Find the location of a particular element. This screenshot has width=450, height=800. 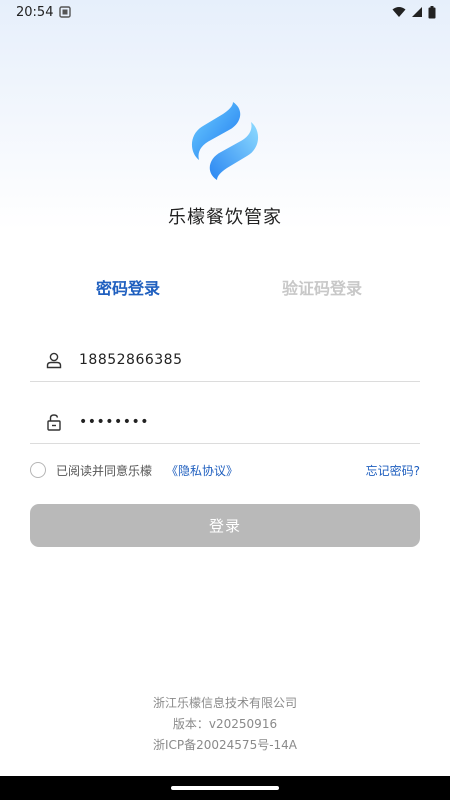

footer-icp: 浙ICP备20024575号-14A is located at coordinates (225, 744).